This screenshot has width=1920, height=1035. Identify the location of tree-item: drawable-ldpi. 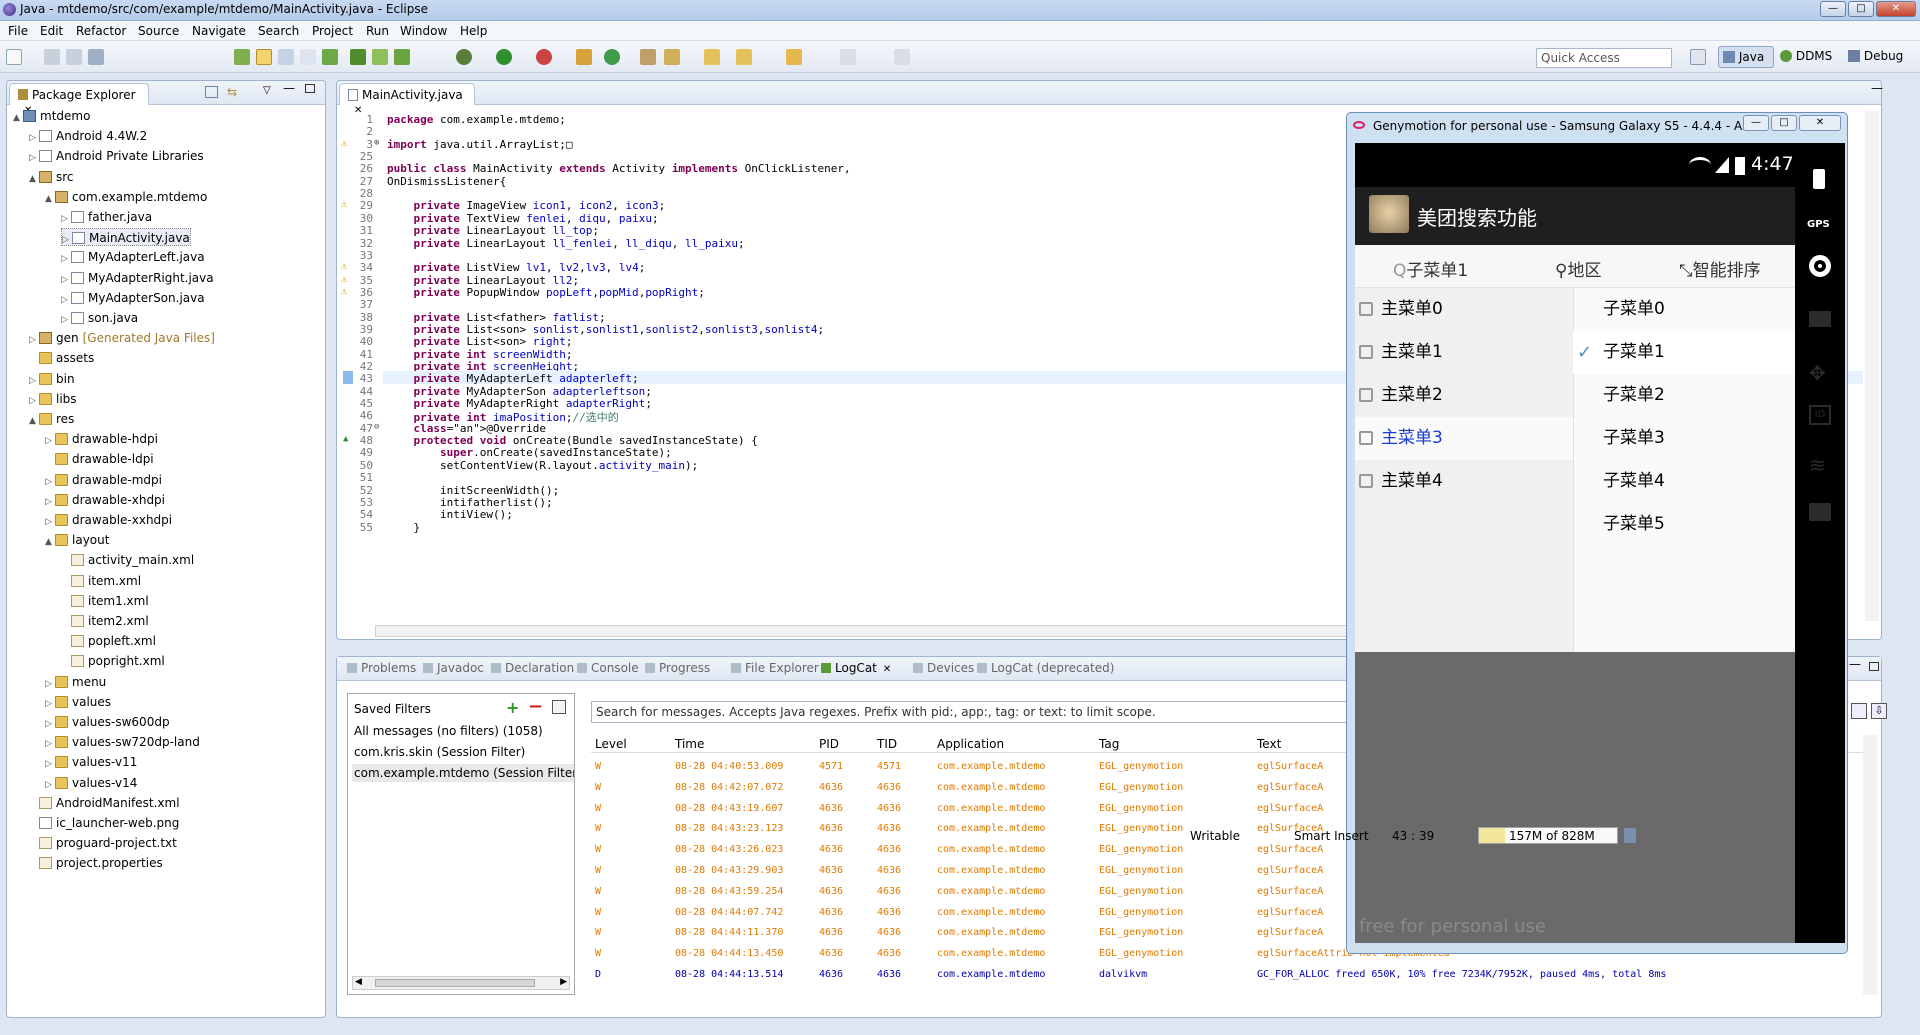
(99, 459).